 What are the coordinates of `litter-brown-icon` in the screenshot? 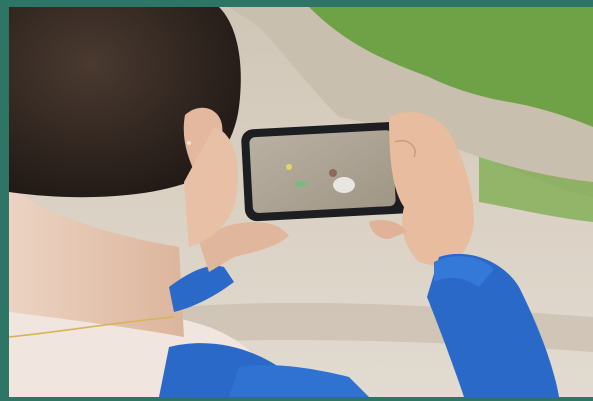 It's located at (333, 173).